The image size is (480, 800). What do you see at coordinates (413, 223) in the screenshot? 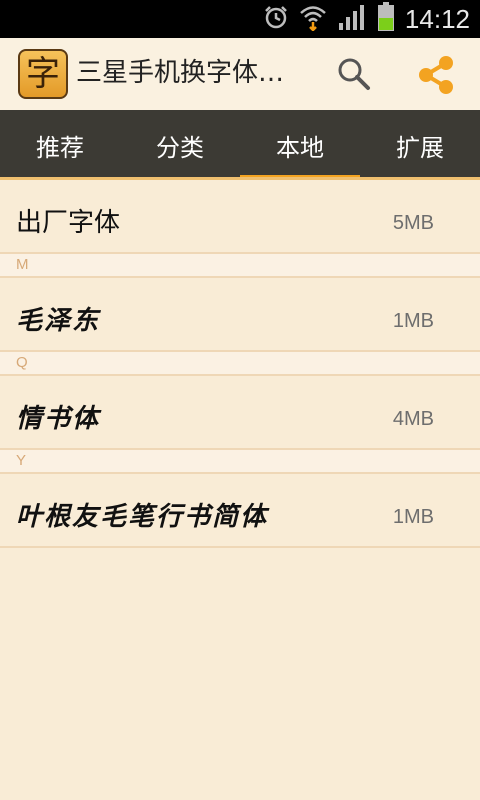
I see `font-size: 5MB` at bounding box center [413, 223].